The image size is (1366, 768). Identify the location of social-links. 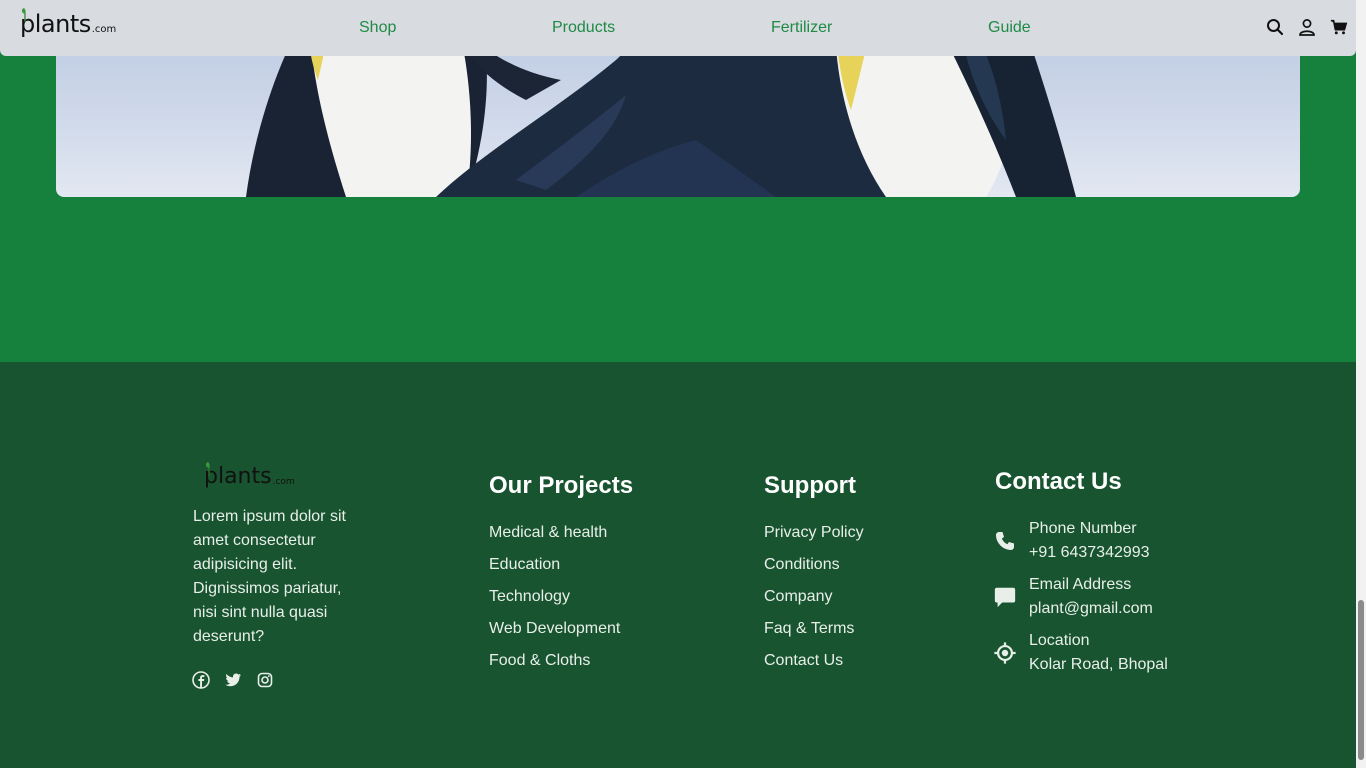
(233, 680).